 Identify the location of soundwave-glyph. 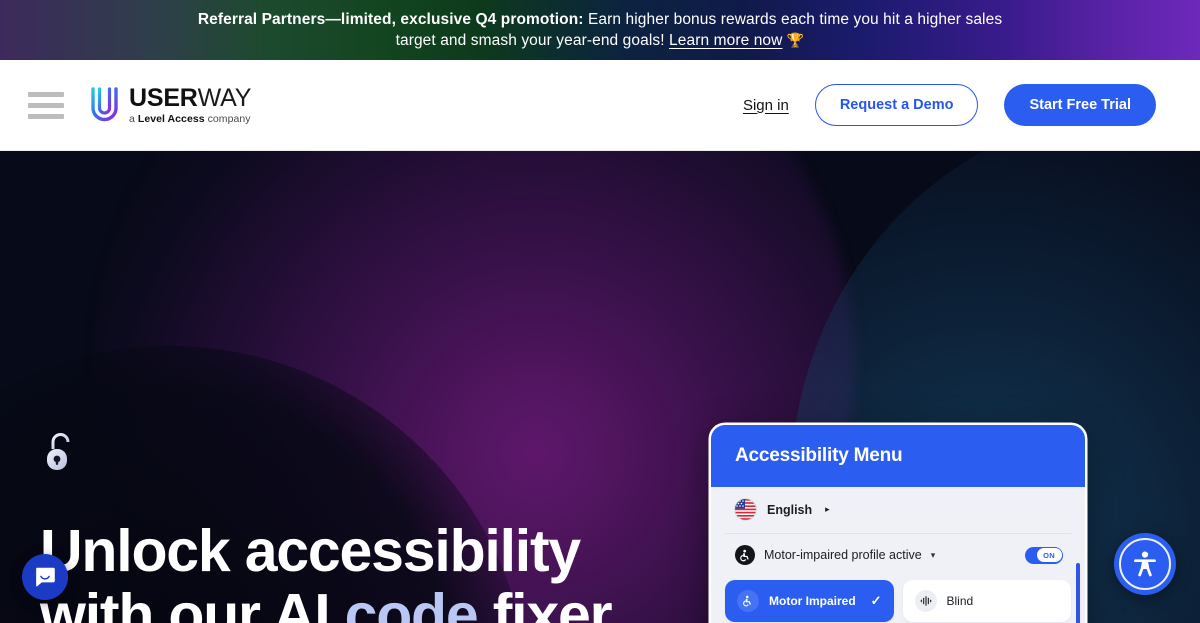
(925, 601).